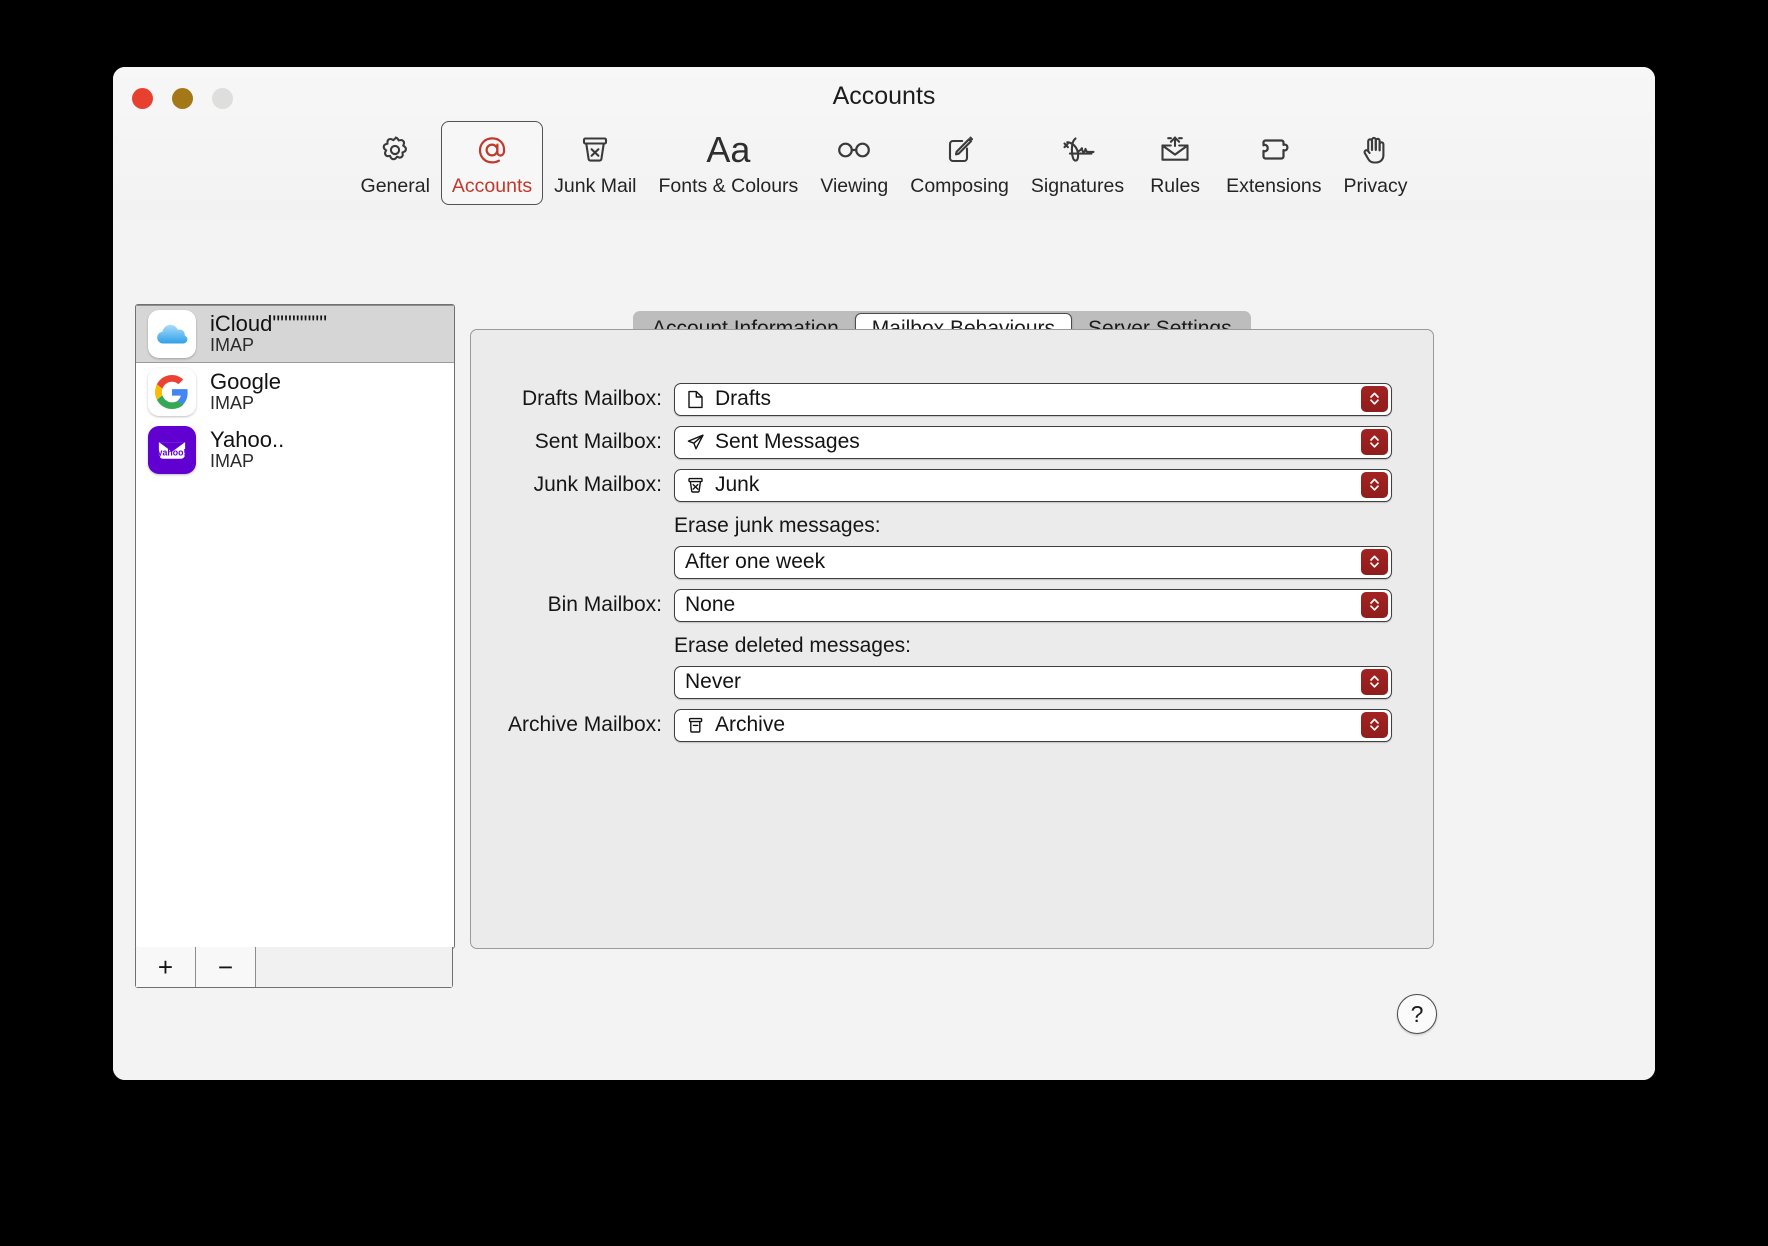 The image size is (1768, 1246). Describe the element at coordinates (1033, 725) in the screenshot. I see `archive-mailbox-popup: Archive` at that location.